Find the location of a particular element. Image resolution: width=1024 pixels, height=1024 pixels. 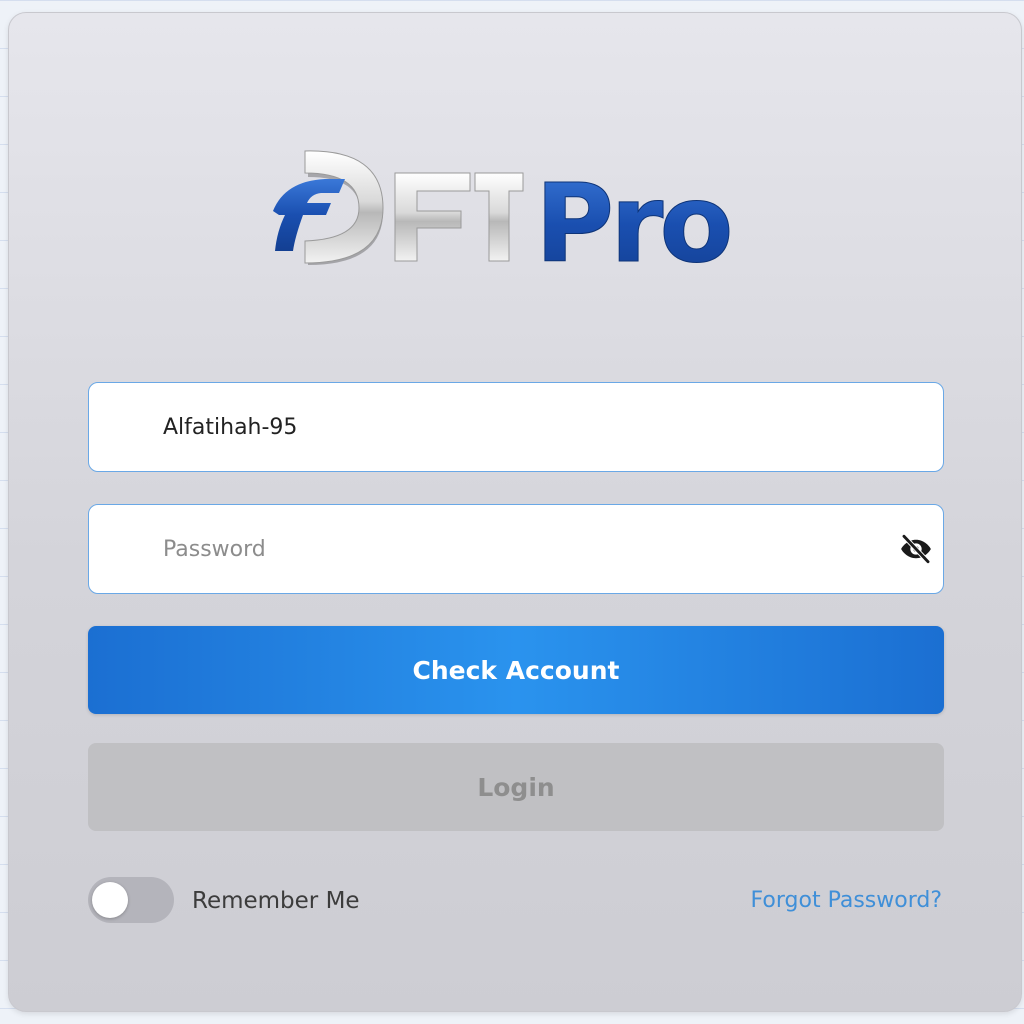

login-button: Login is located at coordinates (516, 787).